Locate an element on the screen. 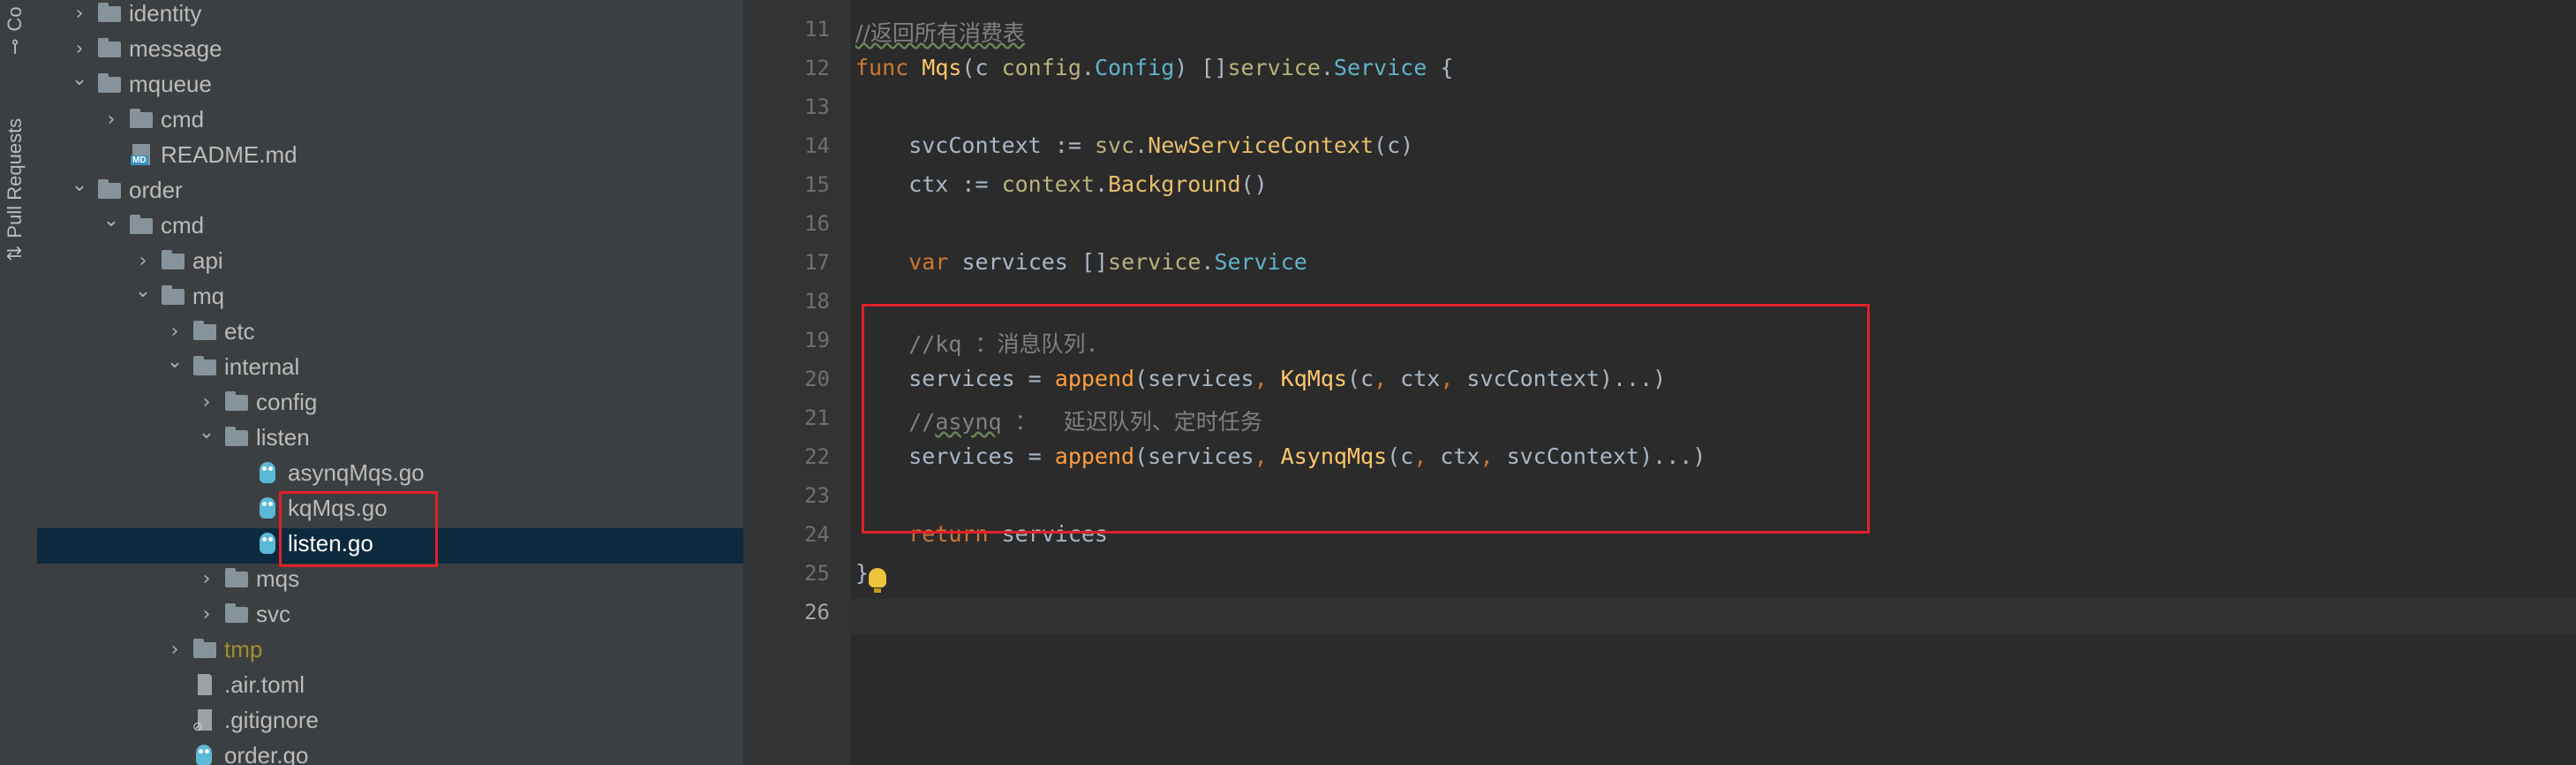  code-line: ctx := context.Background() is located at coordinates (1062, 184).